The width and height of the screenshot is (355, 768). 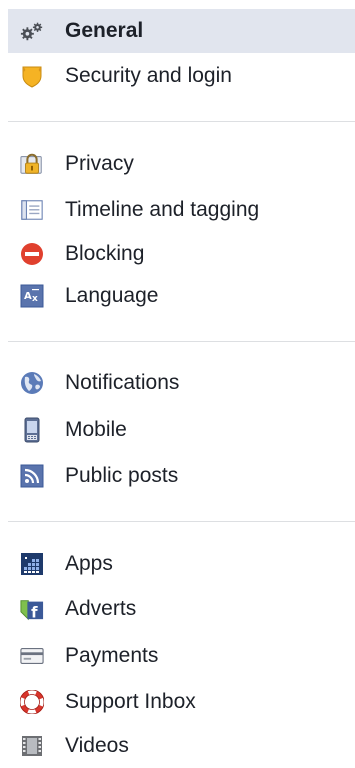 What do you see at coordinates (32, 254) in the screenshot?
I see `blocking-icon` at bounding box center [32, 254].